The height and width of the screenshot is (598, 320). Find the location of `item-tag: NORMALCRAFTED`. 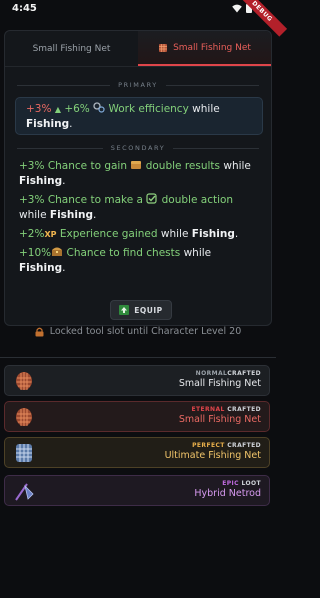

item-tag: NORMALCRAFTED is located at coordinates (220, 373).